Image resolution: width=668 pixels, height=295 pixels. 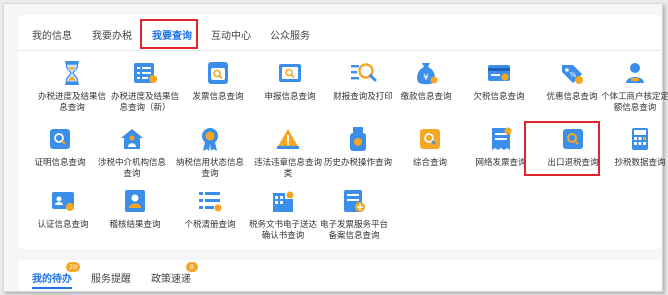 I want to click on person-icon, so click(x=635, y=73).